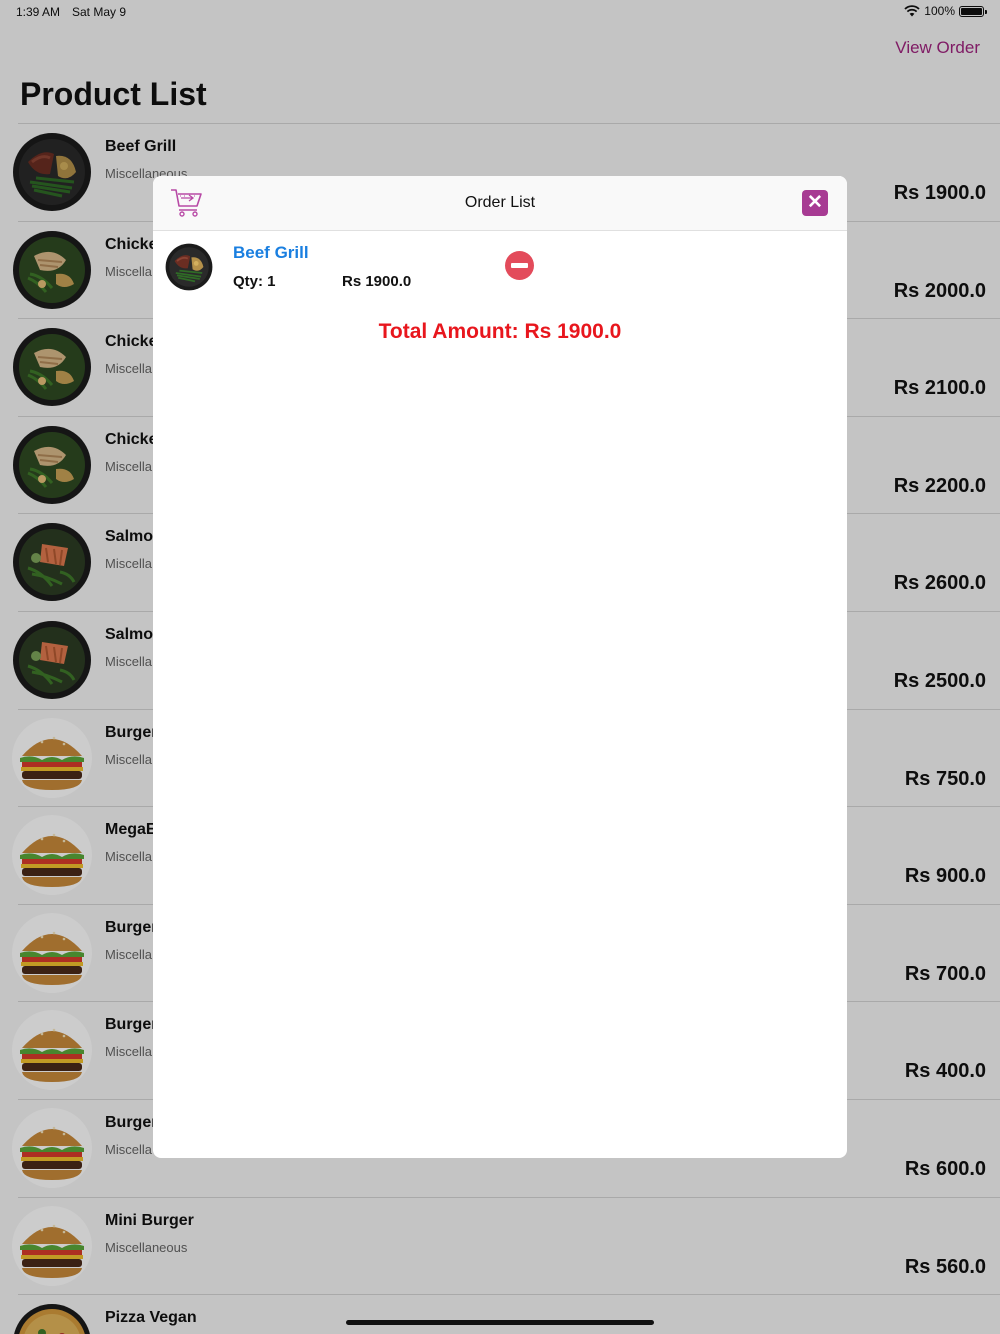 The width and height of the screenshot is (1000, 1334). I want to click on close-button: ✕, so click(815, 203).